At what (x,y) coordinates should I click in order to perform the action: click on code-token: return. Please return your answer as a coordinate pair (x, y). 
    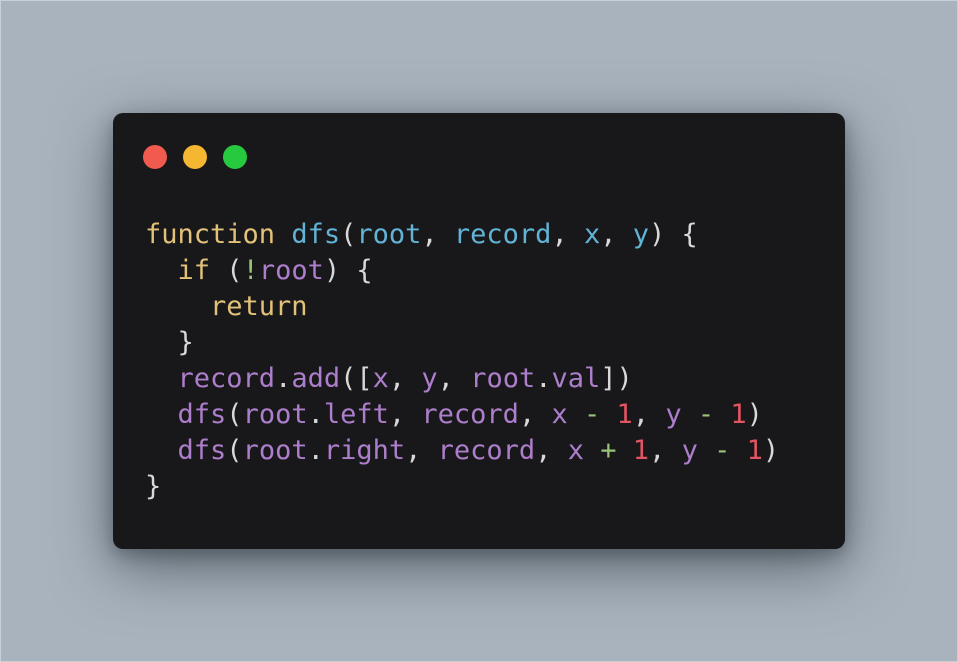
    Looking at the image, I should click on (259, 306).